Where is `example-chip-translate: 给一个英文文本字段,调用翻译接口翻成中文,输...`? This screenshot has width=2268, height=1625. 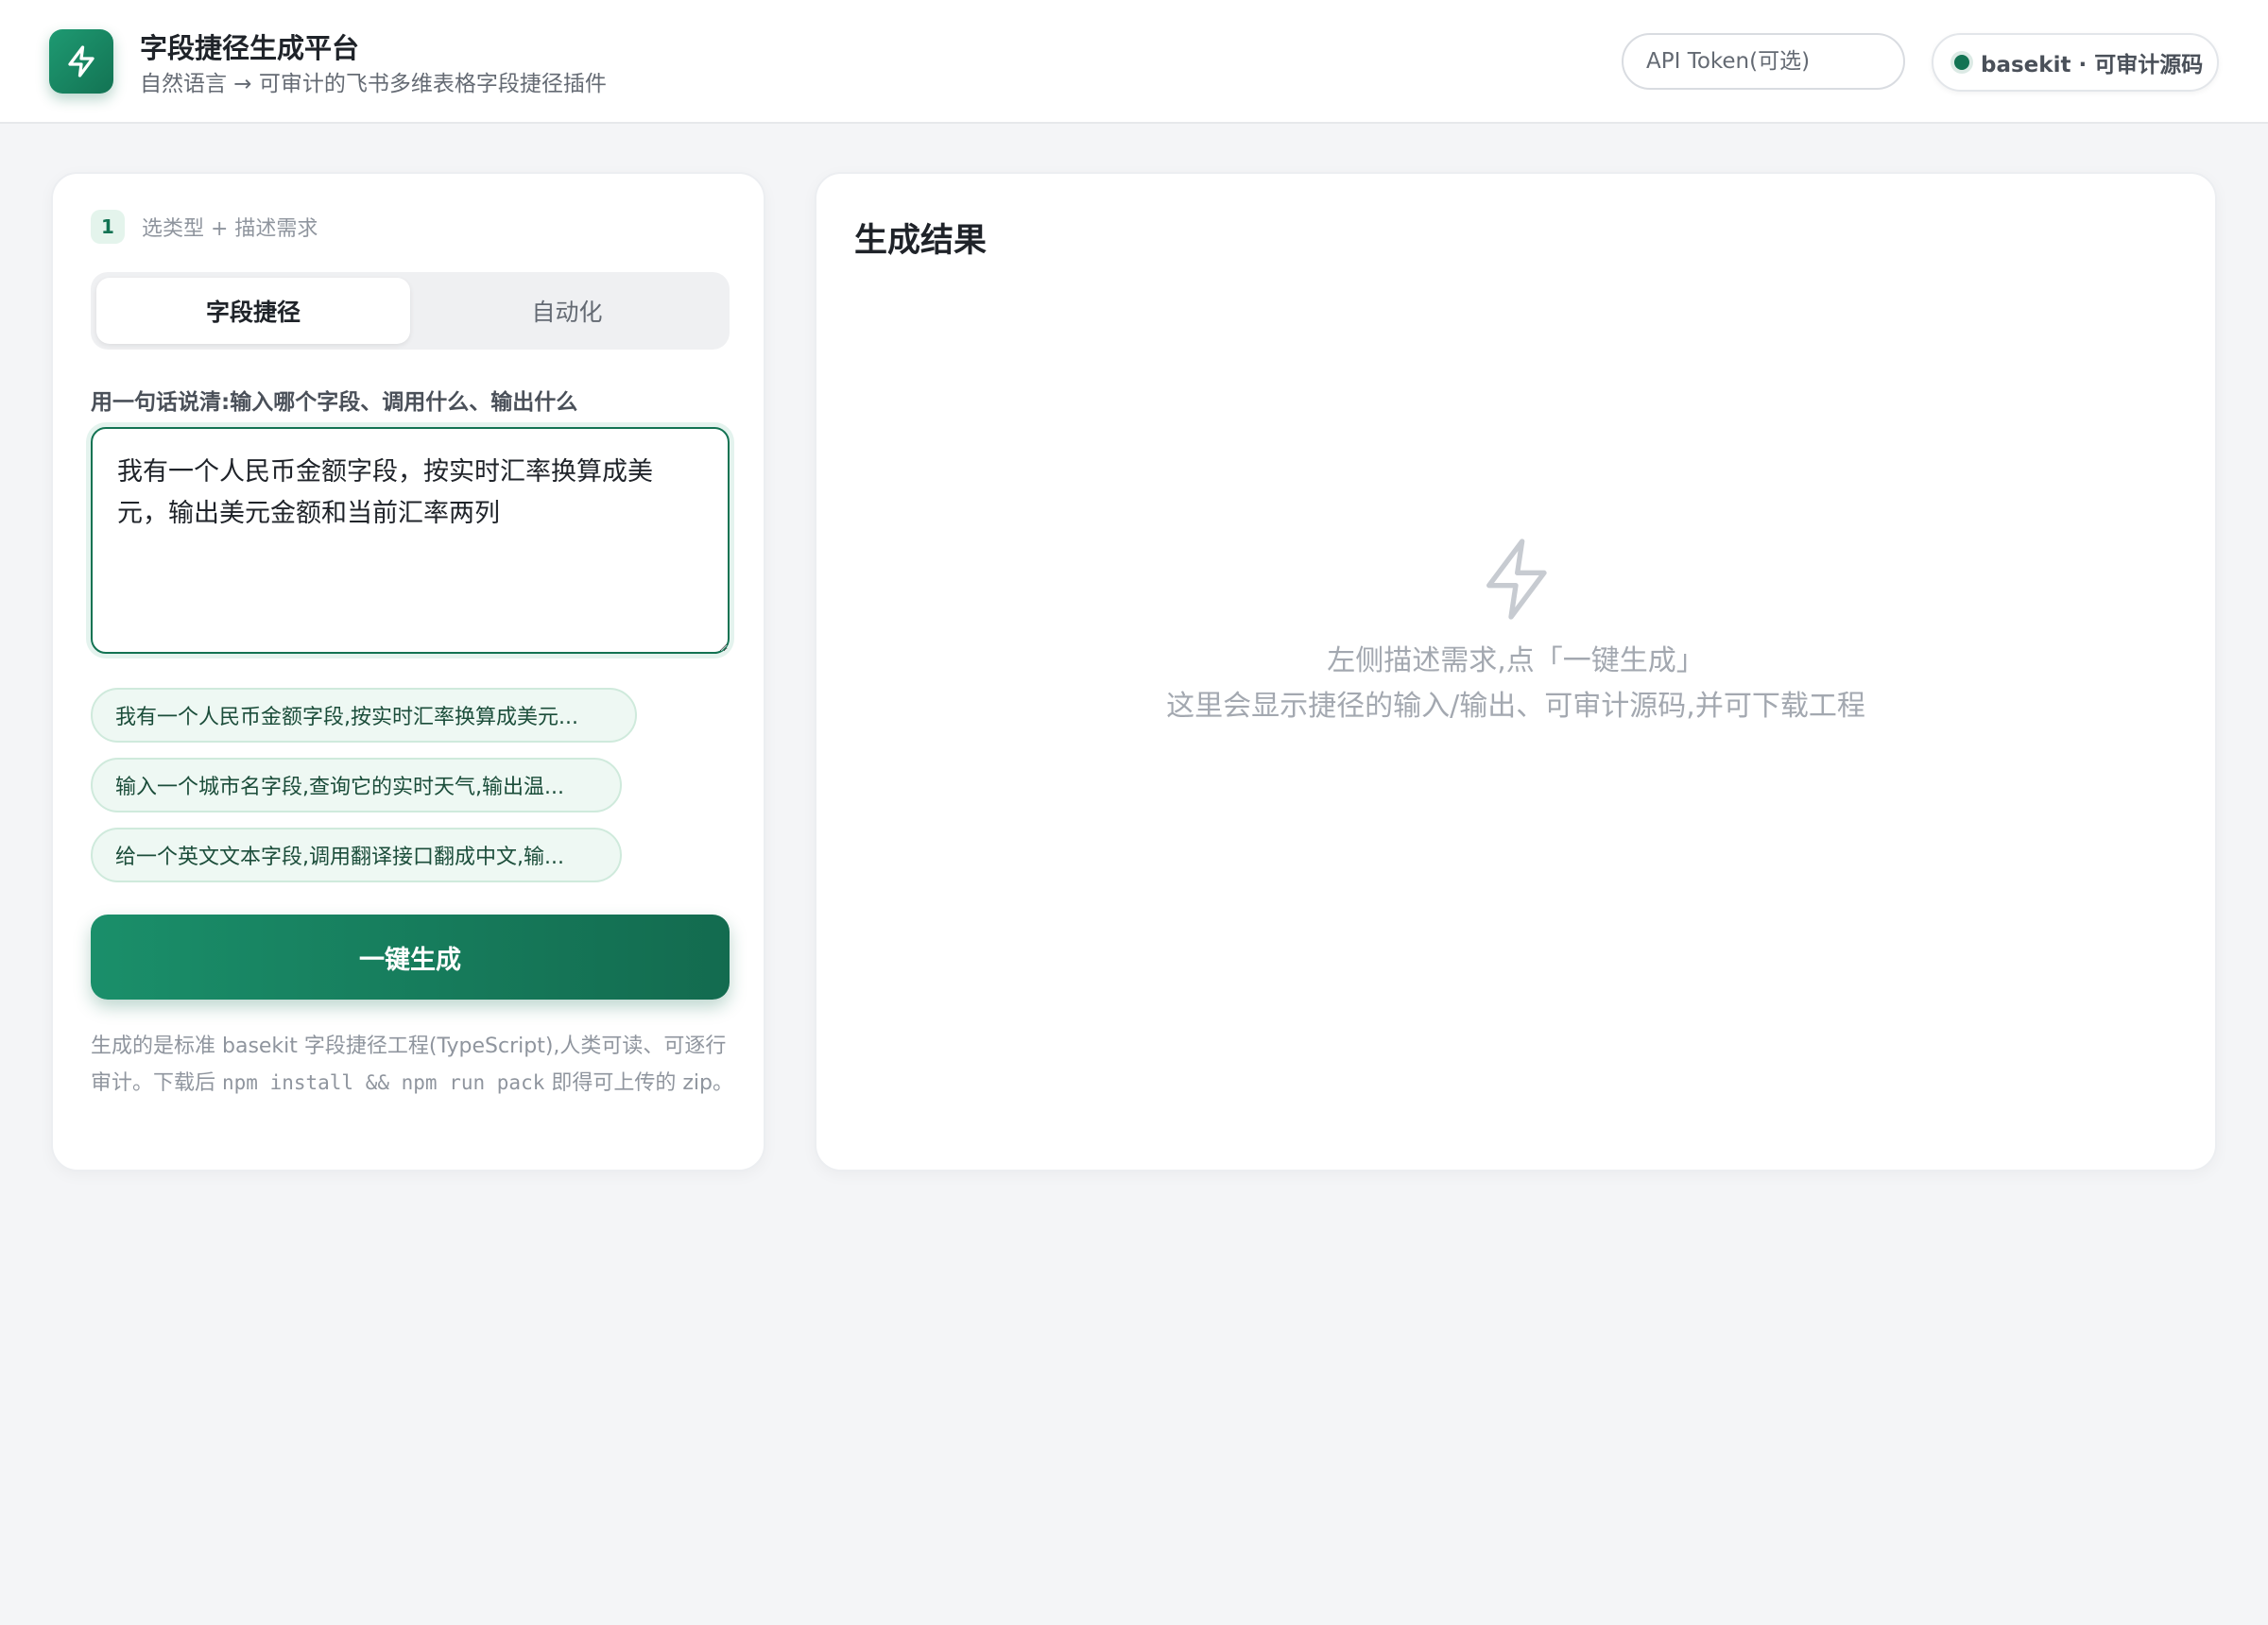
example-chip-translate: 给一个英文文本字段,调用翻译接口翻成中文,输... is located at coordinates (356, 855).